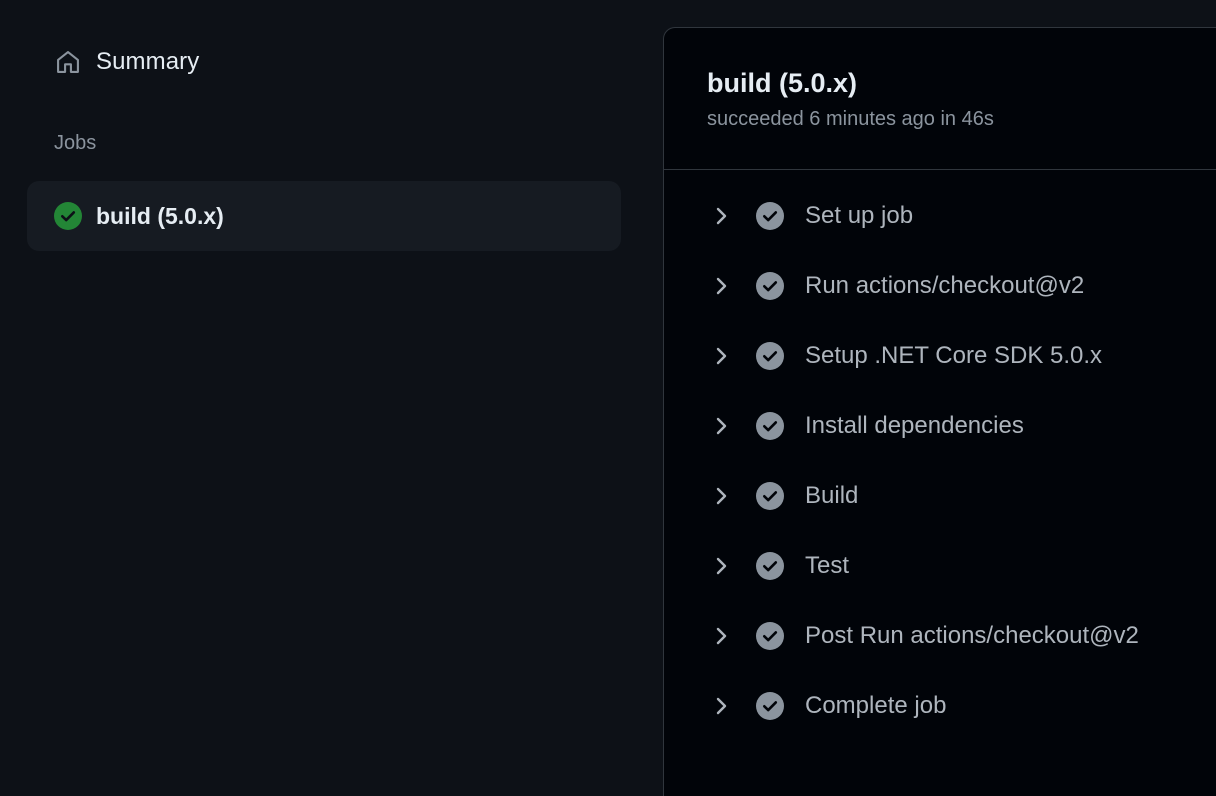  I want to click on summary-link: Summary, so click(126, 62).